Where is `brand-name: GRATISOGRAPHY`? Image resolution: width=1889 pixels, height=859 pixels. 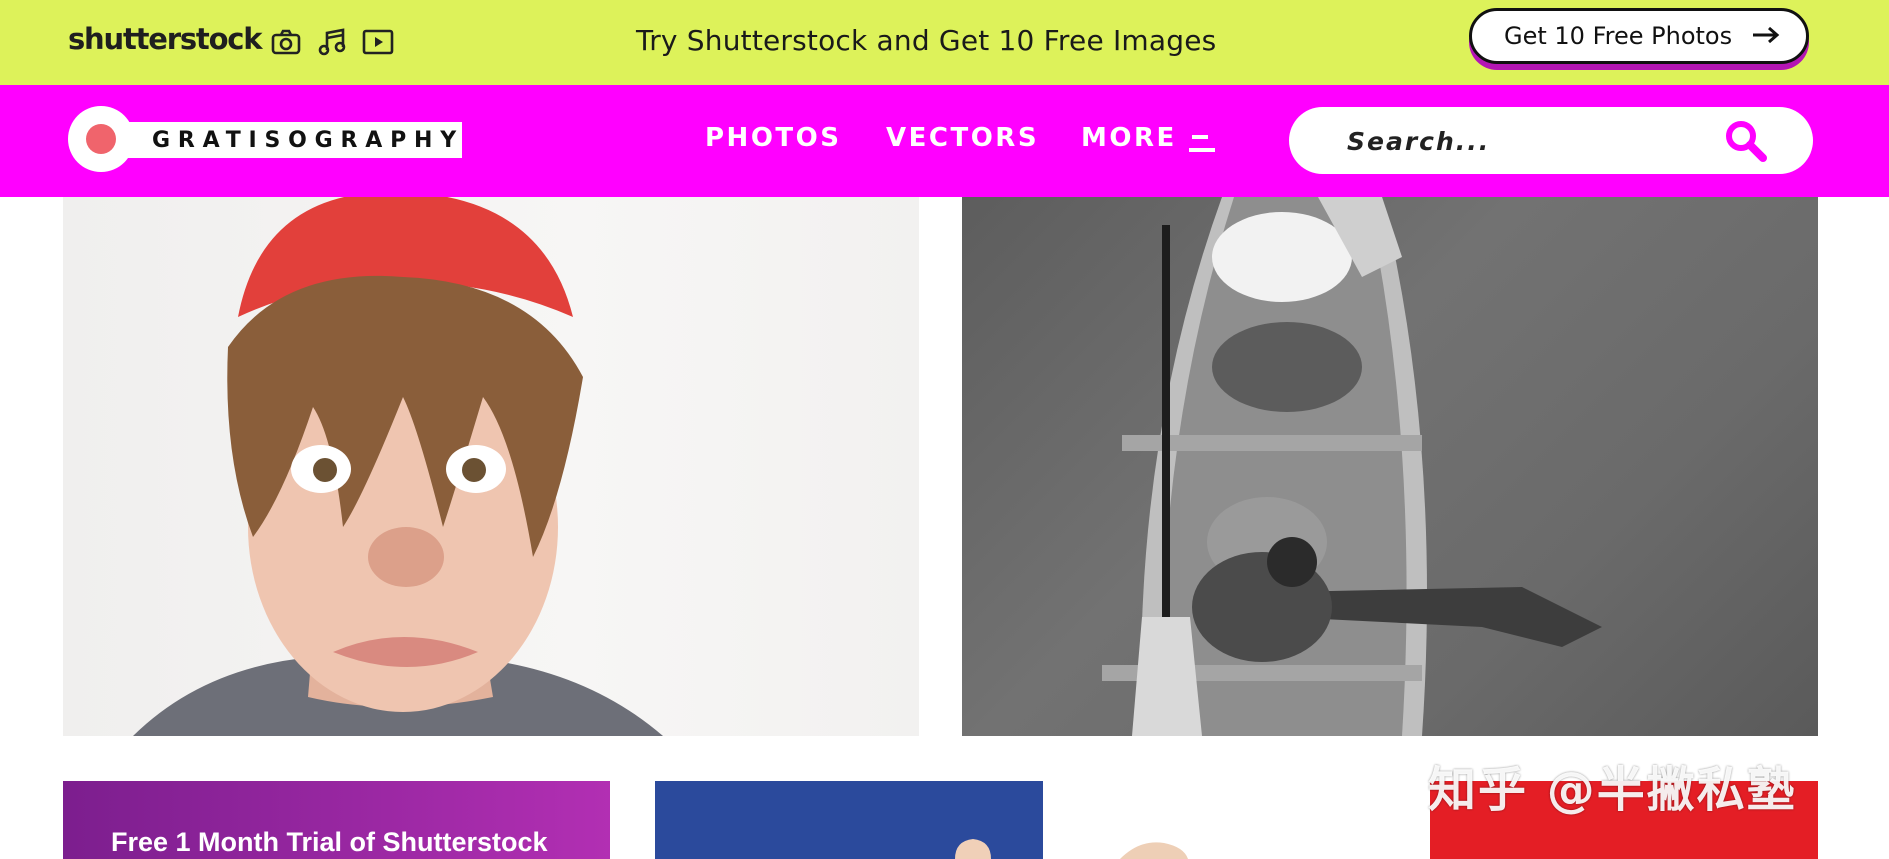 brand-name: GRATISOGRAPHY is located at coordinates (308, 140).